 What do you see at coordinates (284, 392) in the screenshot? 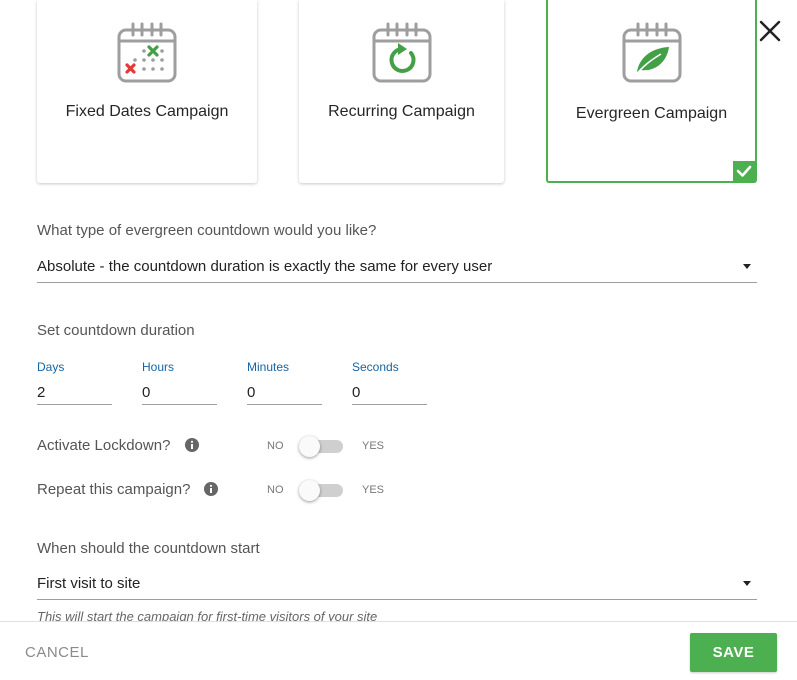
I see `minutes-input` at bounding box center [284, 392].